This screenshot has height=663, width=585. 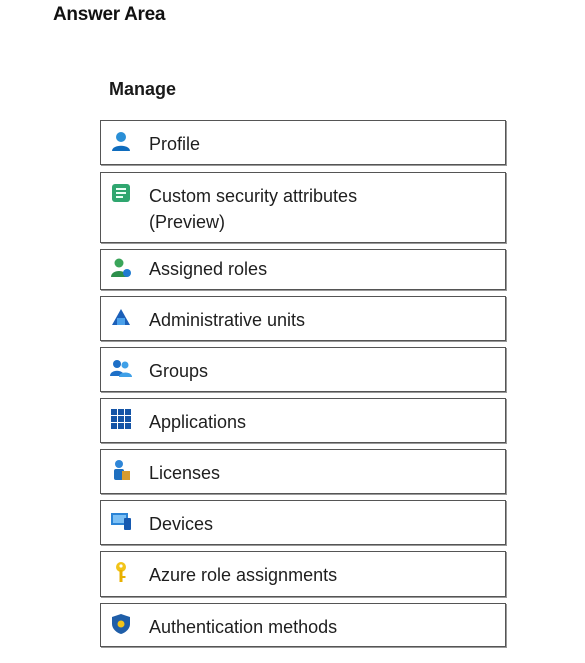 I want to click on profile-icon, so click(x=121, y=141).